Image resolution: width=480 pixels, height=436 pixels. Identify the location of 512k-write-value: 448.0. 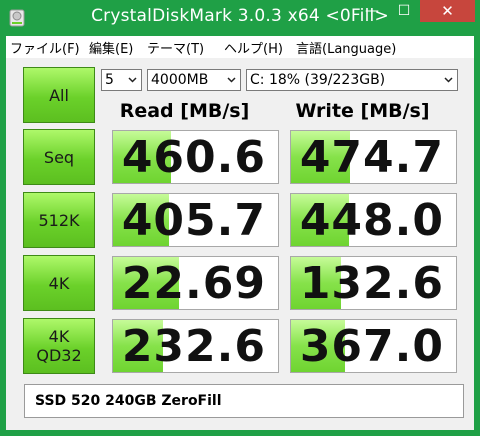
(371, 220).